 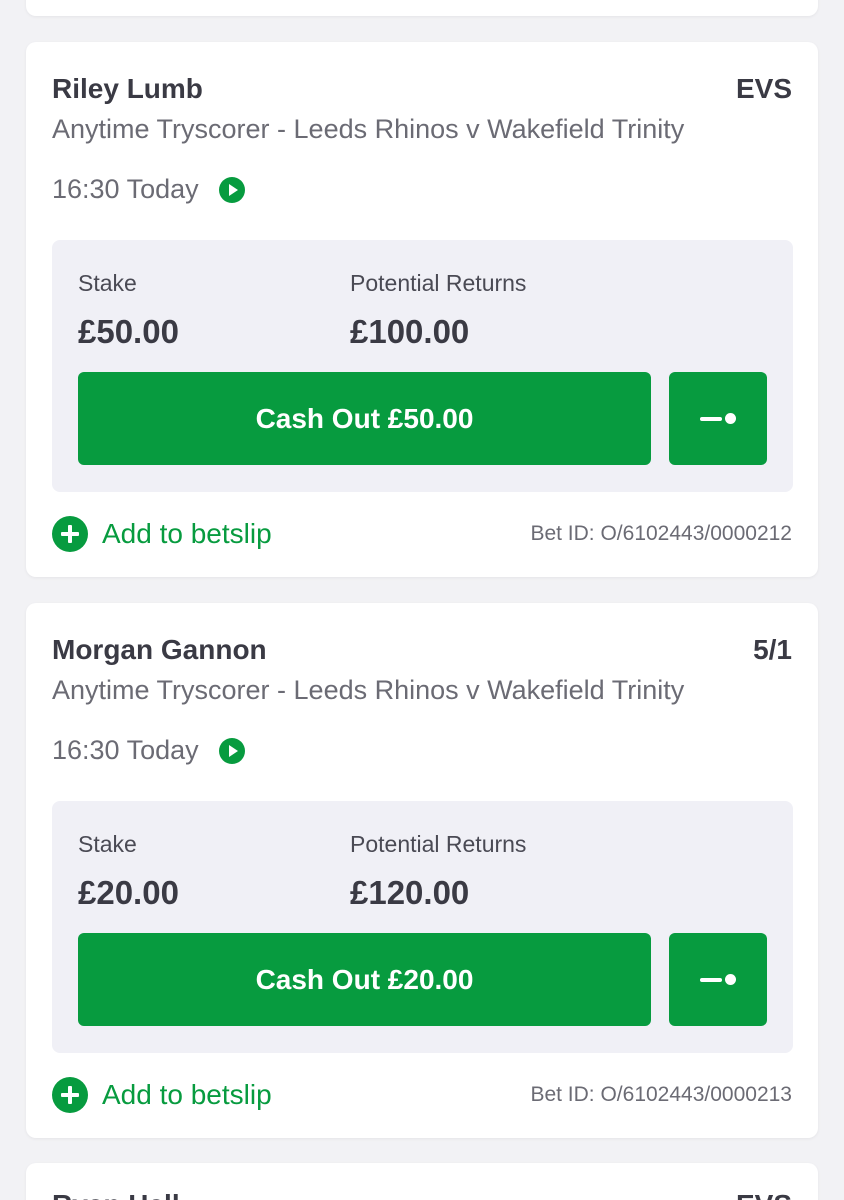 I want to click on returns-column: Potential Returns £120.00, so click(x=438, y=871).